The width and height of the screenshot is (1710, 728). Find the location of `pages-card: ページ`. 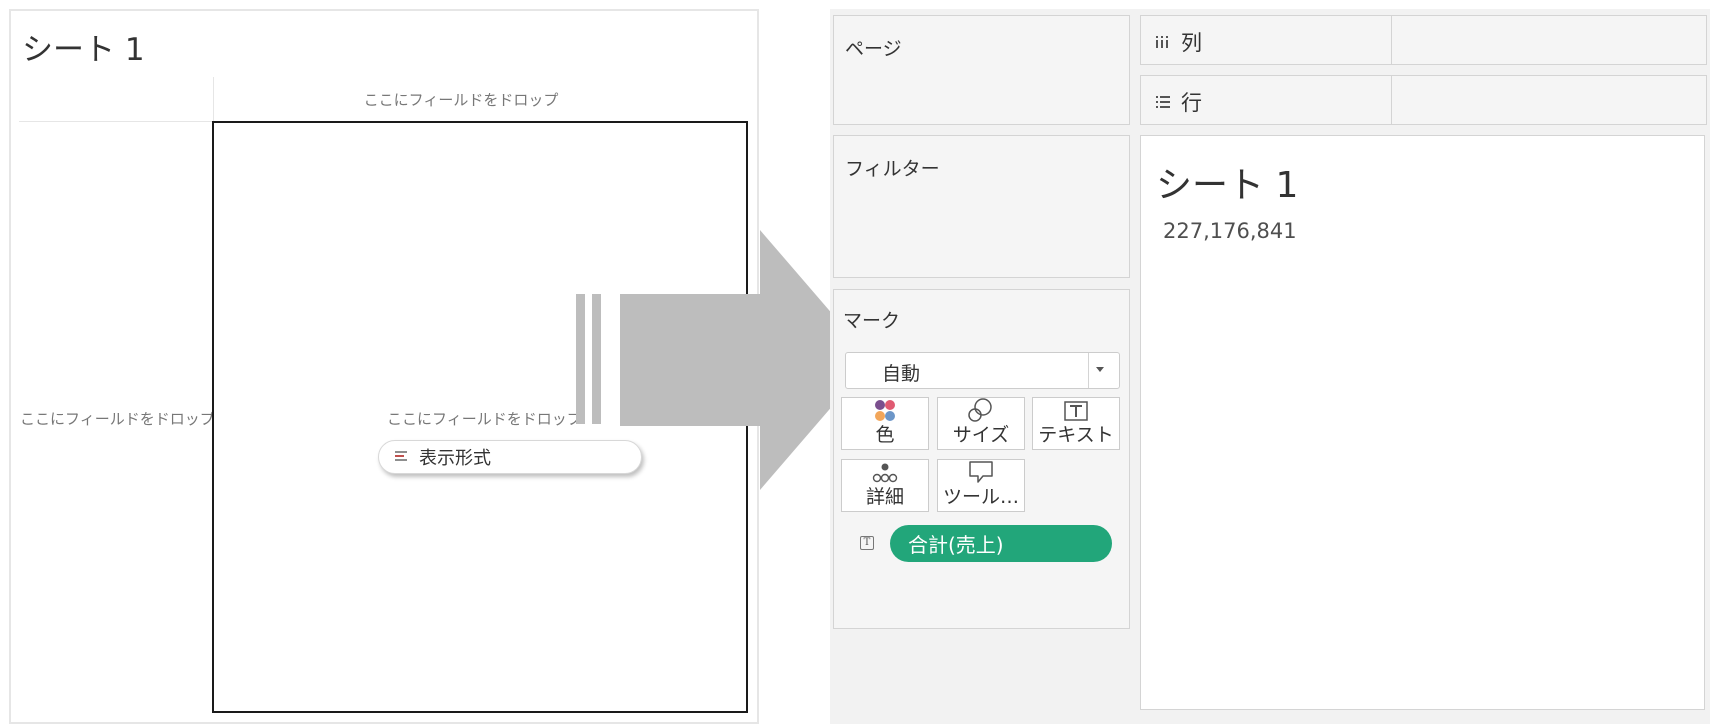

pages-card: ページ is located at coordinates (981, 70).